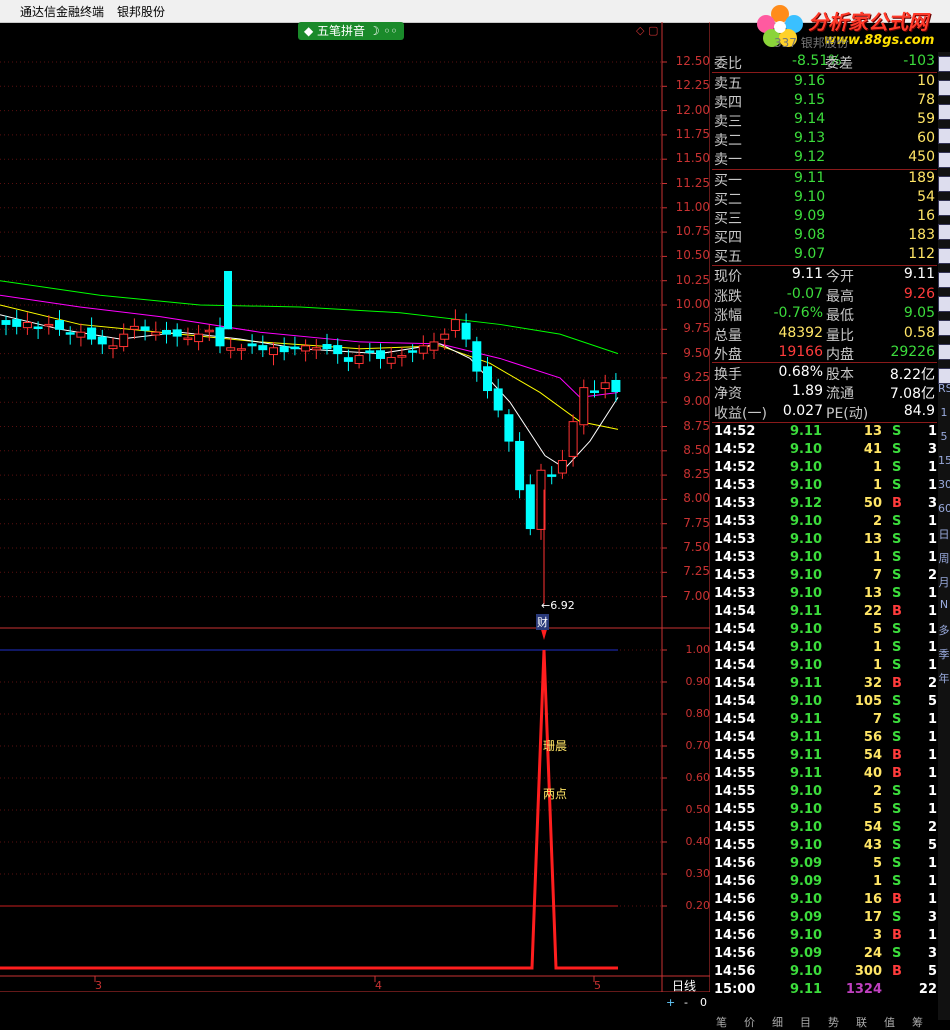 The height and width of the screenshot is (1030, 950). Describe the element at coordinates (698, 873) in the screenshot. I see `indicator-axis-label: 0.30` at that location.